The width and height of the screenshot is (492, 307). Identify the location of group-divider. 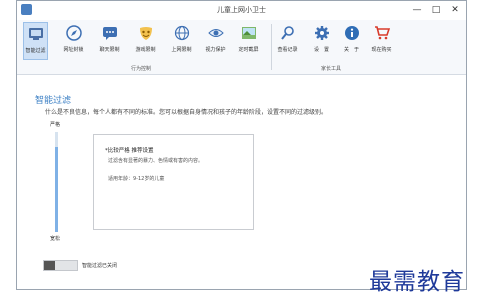
(271, 47).